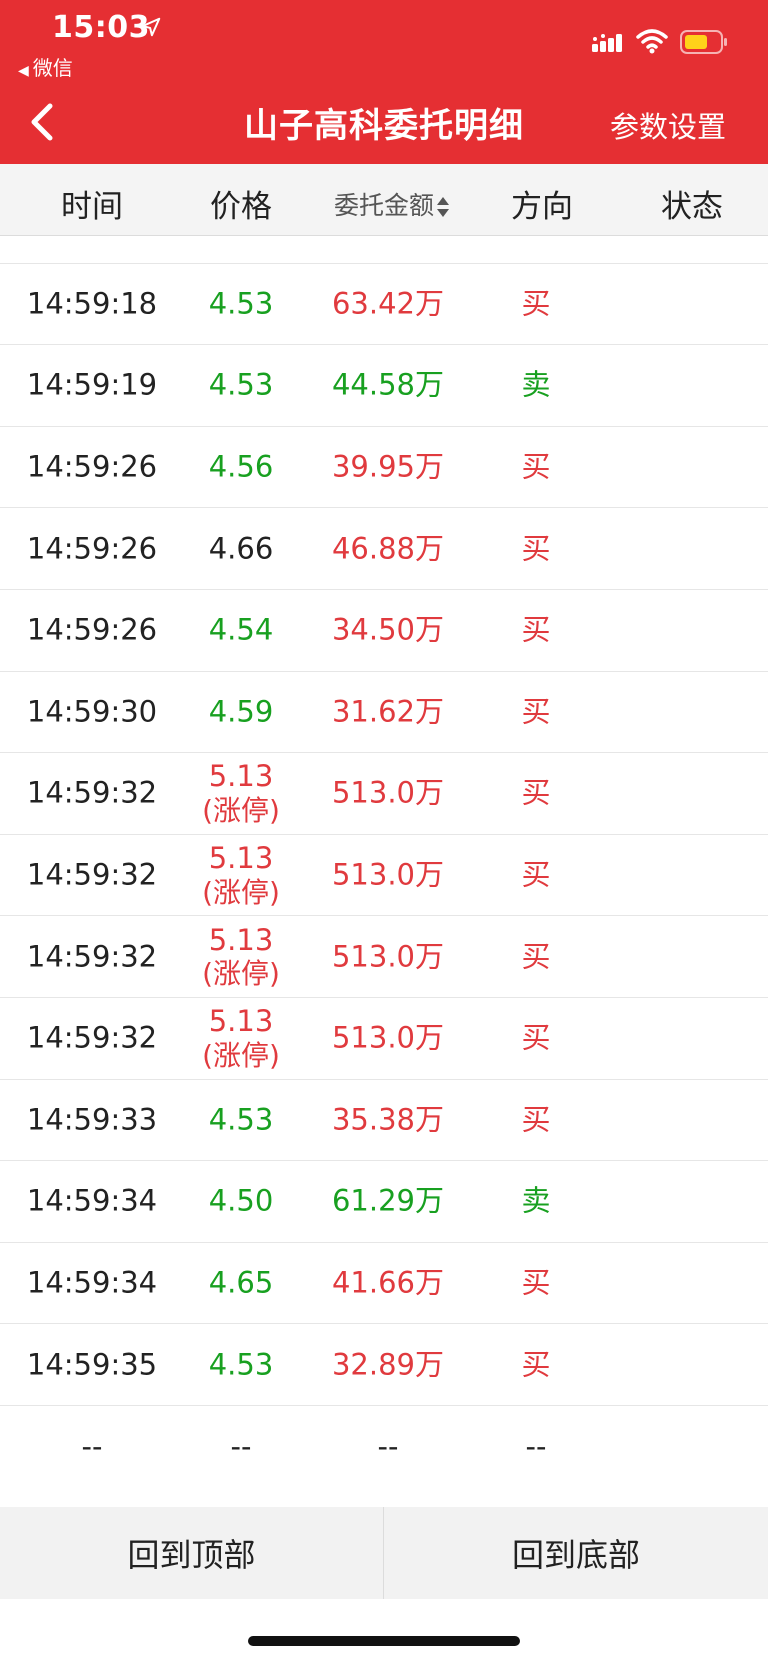  What do you see at coordinates (384, 1641) in the screenshot?
I see `home-indicator` at bounding box center [384, 1641].